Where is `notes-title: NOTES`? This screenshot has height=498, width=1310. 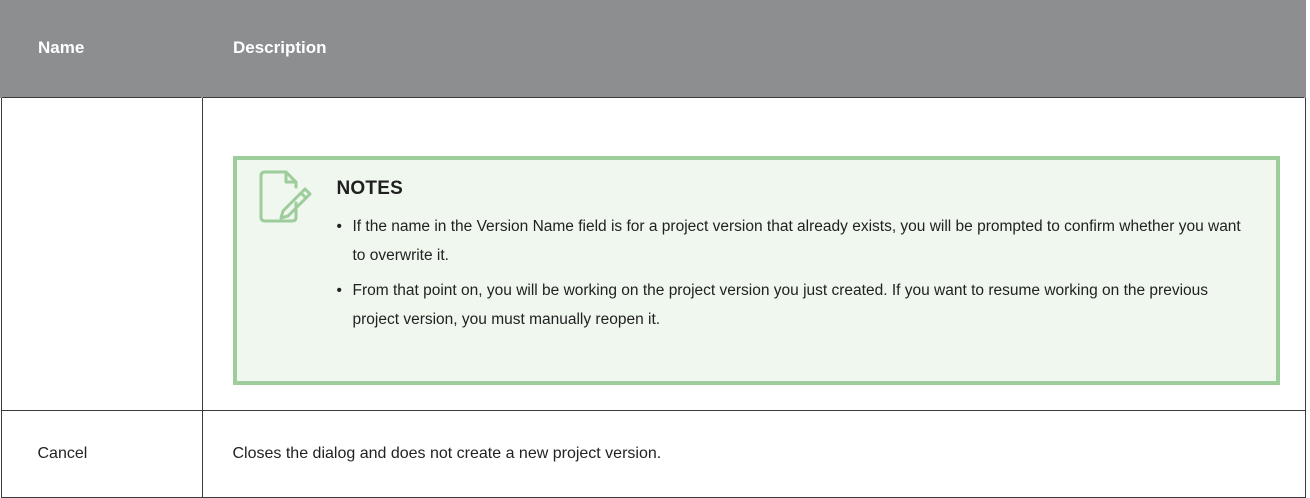
notes-title: NOTES is located at coordinates (369, 188).